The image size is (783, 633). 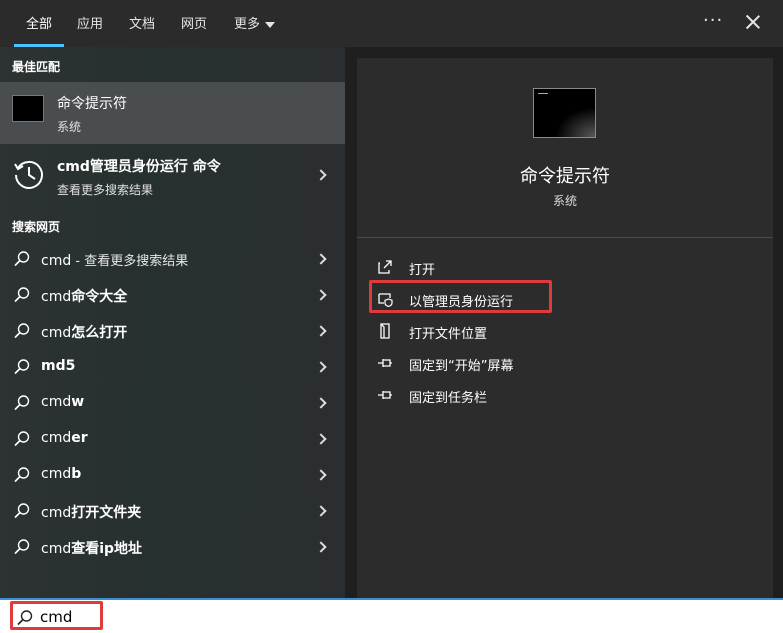 I want to click on web-search-item-label: cmdb, so click(x=61, y=474).